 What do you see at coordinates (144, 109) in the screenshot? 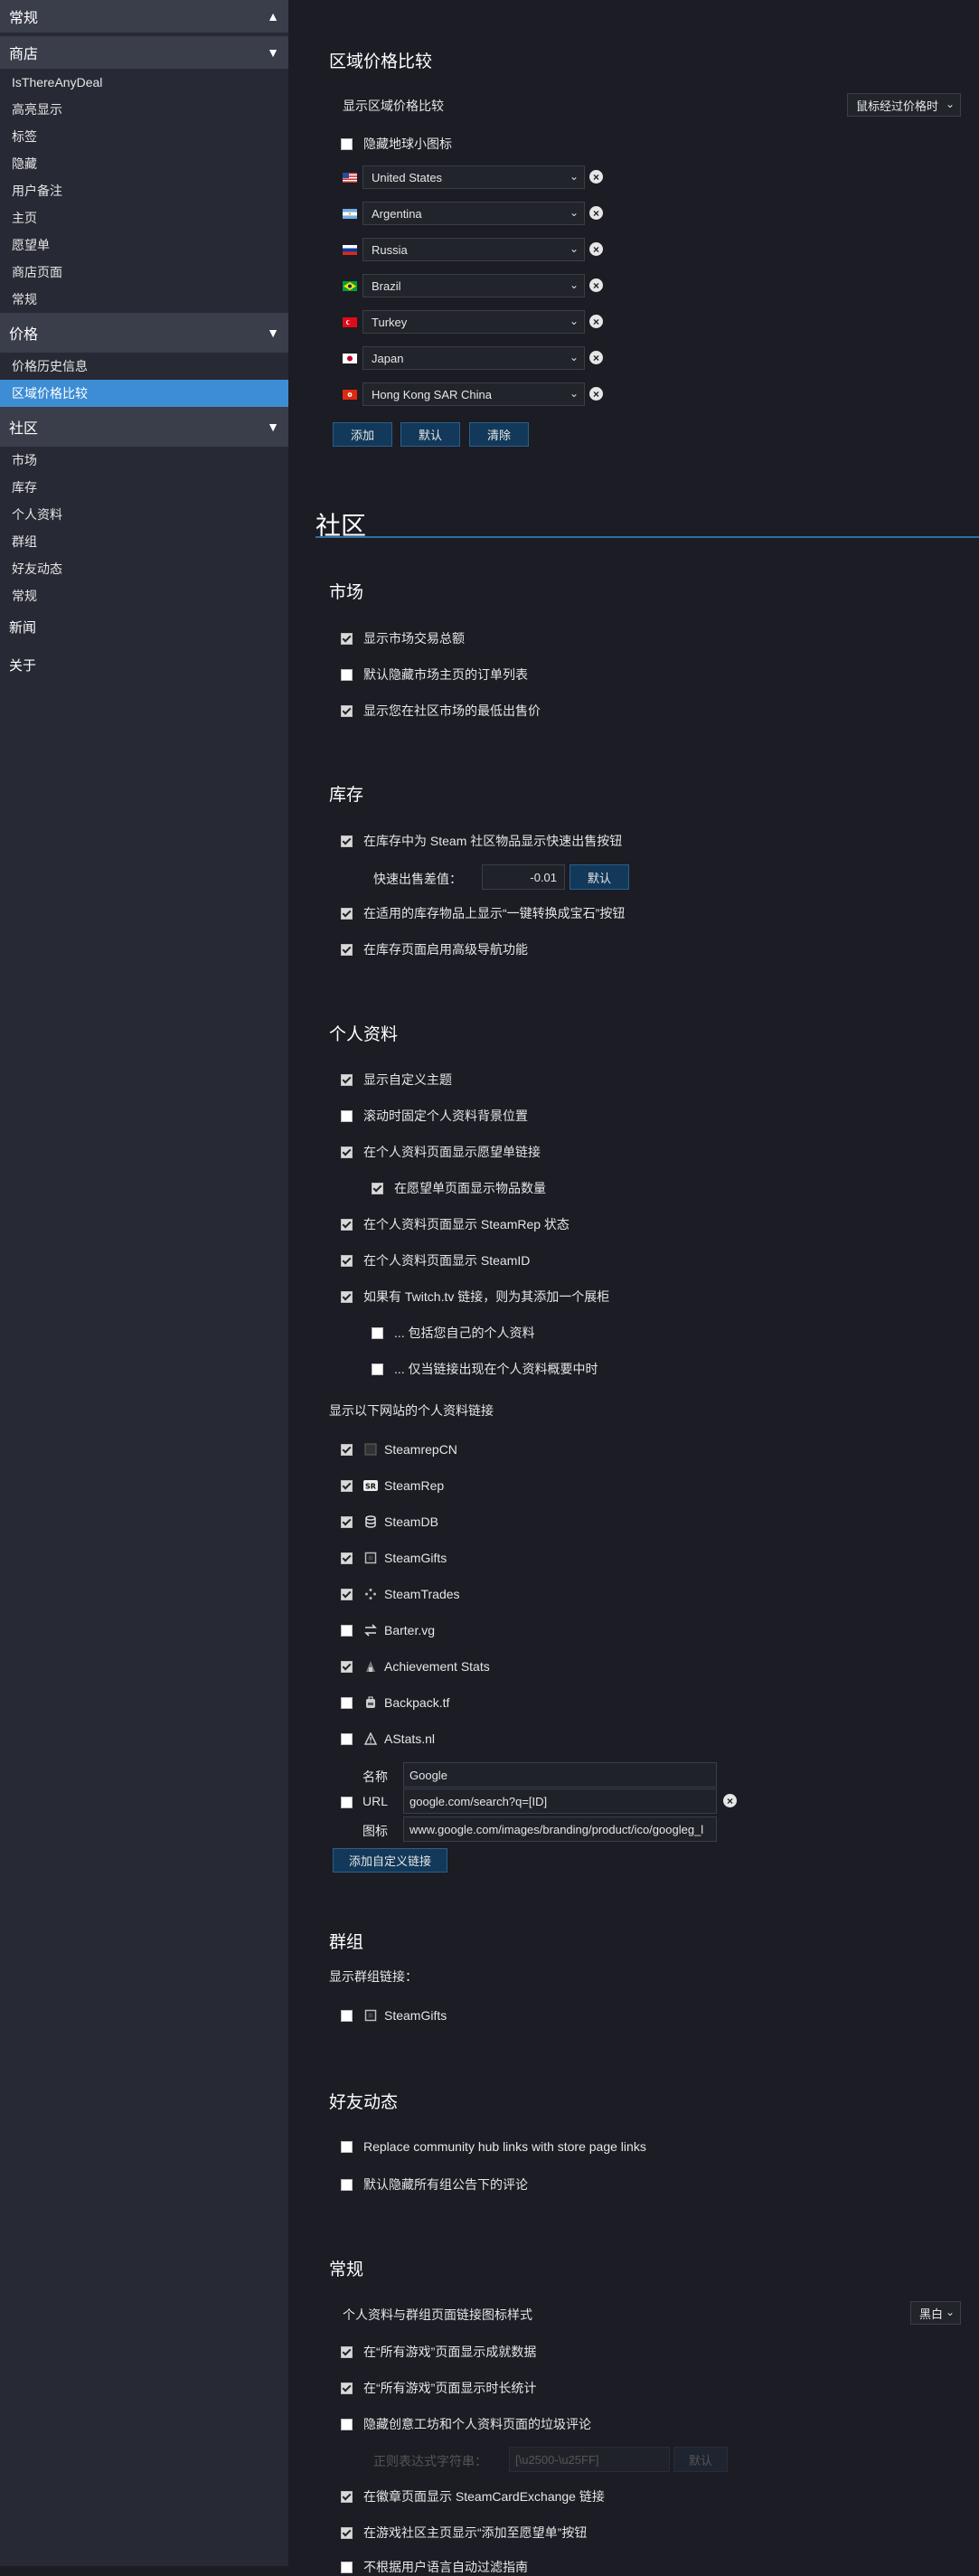
I see `sidebar-item-highlight: 高亮显示` at bounding box center [144, 109].